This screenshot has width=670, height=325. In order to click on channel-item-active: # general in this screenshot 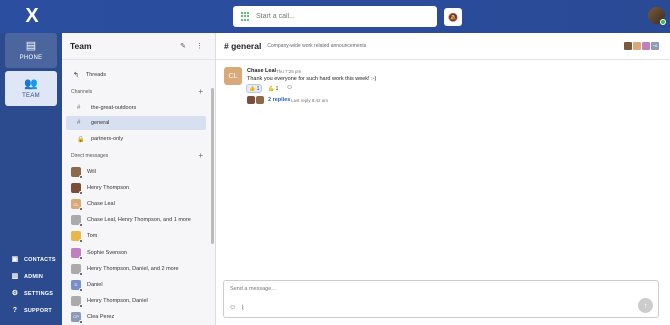, I will do `click(136, 123)`.